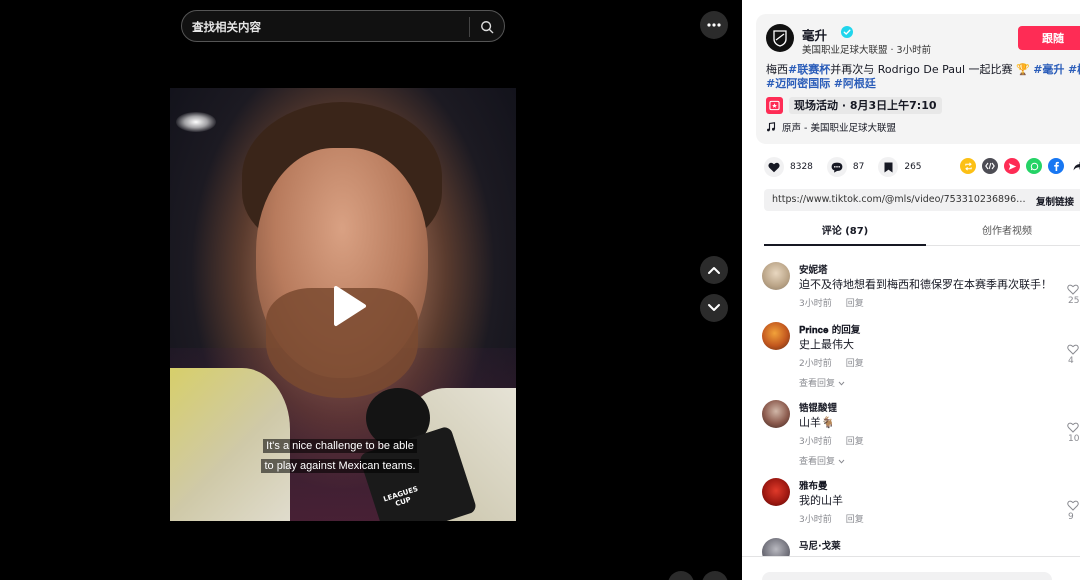 This screenshot has height=580, width=1080. Describe the element at coordinates (815, 364) in the screenshot. I see `comment-time: 2小时前` at that location.